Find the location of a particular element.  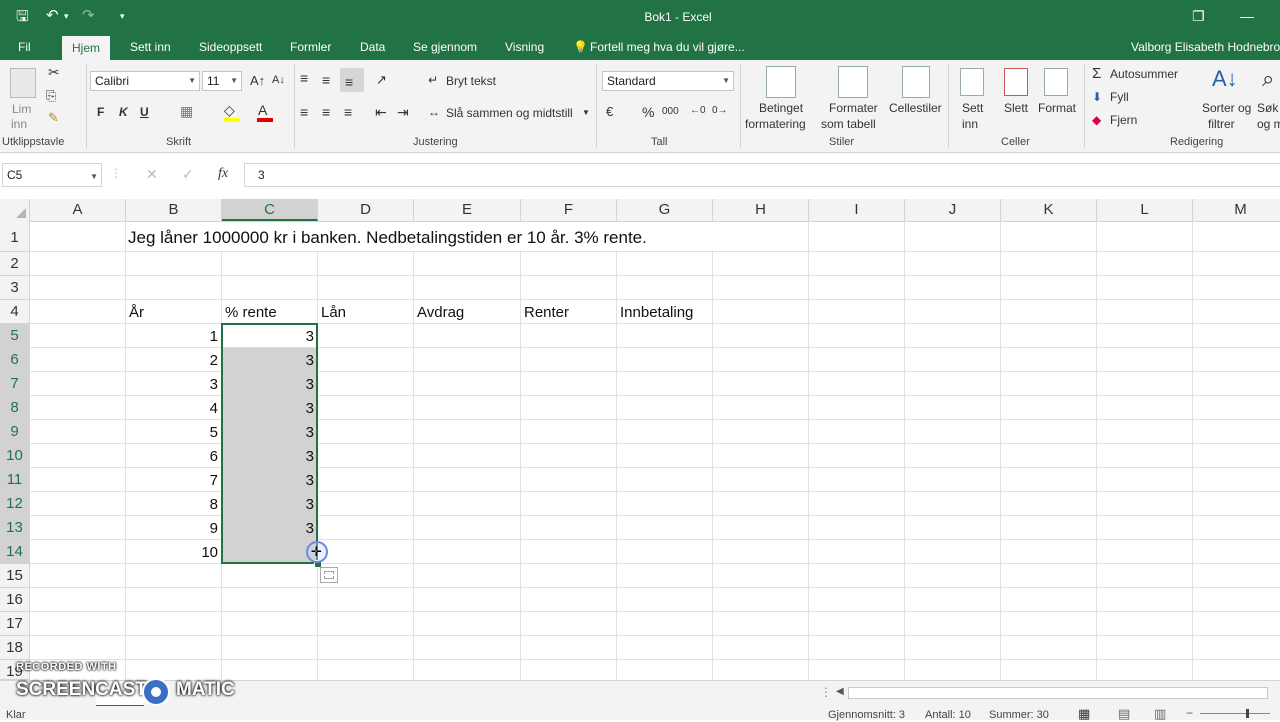

insert-cells-label: inn is located at coordinates (970, 124).